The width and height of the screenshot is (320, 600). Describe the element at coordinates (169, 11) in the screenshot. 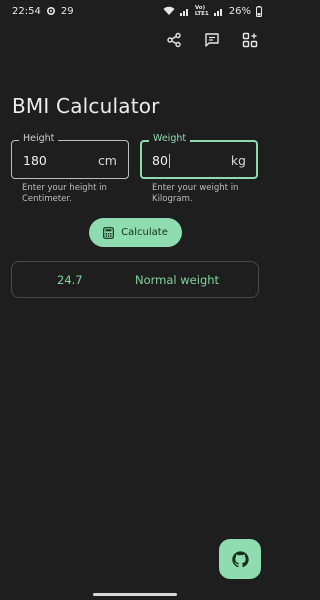

I see `wifi-icon` at that location.